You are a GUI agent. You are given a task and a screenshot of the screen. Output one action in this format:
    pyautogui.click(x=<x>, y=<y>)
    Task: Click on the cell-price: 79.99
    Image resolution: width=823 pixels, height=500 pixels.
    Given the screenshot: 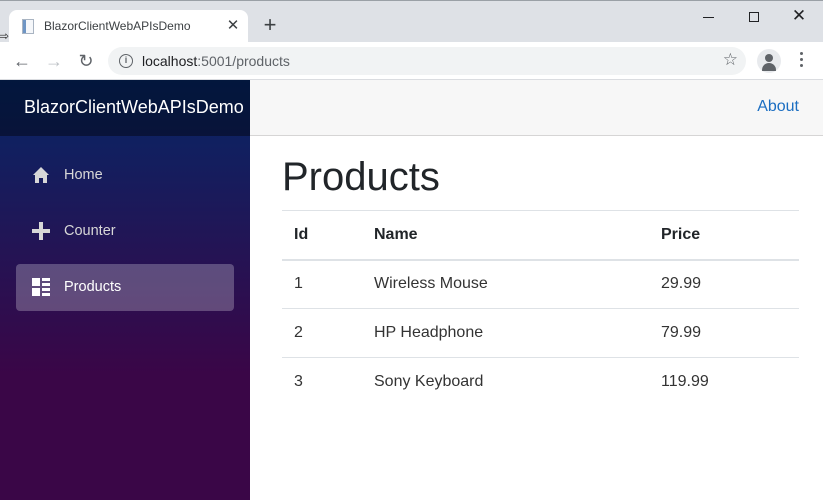 What is the action you would take?
    pyautogui.click(x=724, y=333)
    